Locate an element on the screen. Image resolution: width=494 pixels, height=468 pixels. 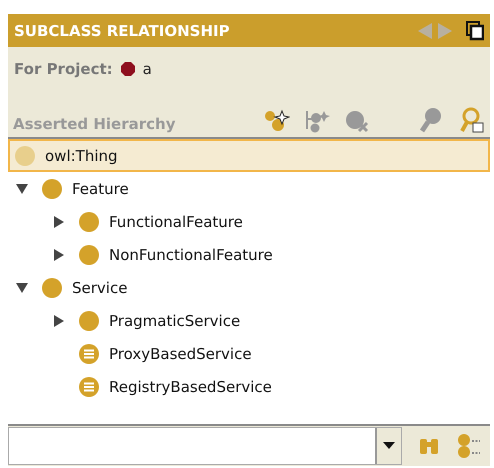
tree-row: RegistryBasedService is located at coordinates (249, 386).